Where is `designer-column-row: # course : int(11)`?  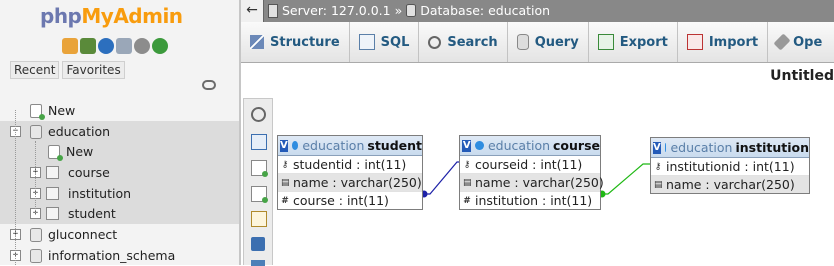 designer-column-row: # course : int(11) is located at coordinates (350, 200).